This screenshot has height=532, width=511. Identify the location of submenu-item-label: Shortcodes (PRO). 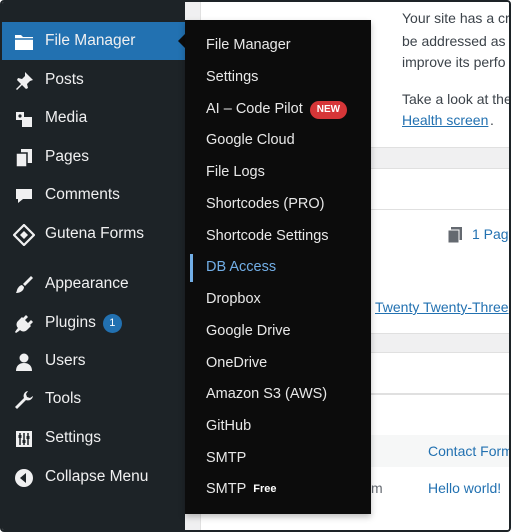
(265, 204).